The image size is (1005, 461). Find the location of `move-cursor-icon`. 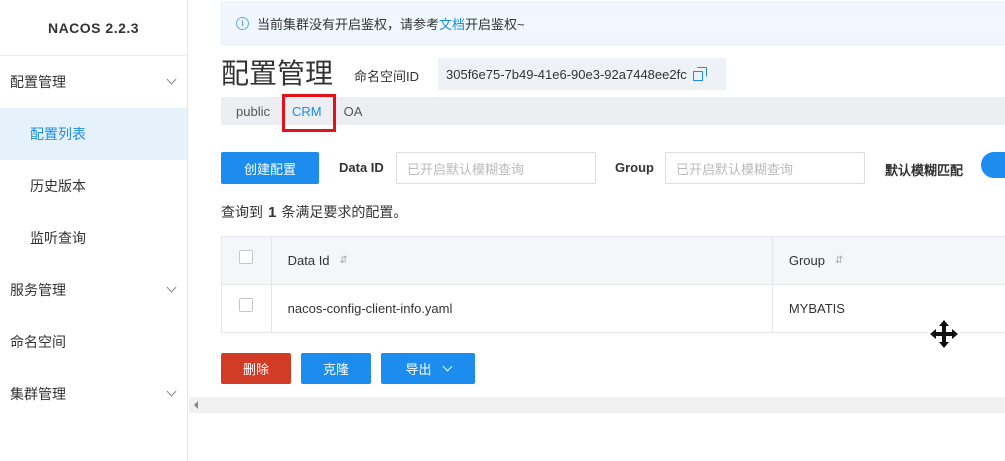

move-cursor-icon is located at coordinates (944, 334).